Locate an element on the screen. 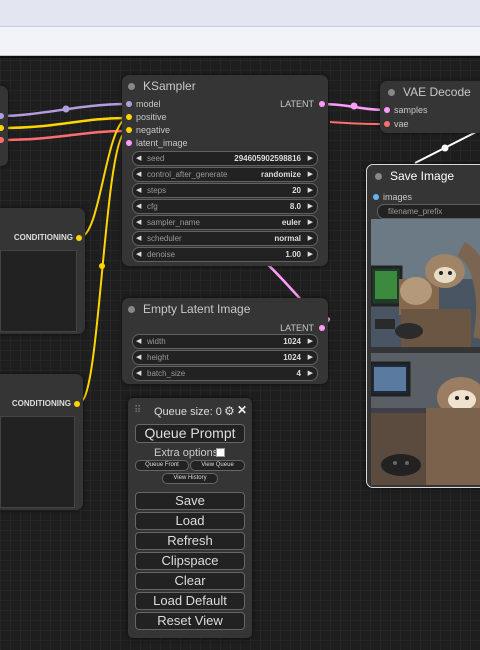 The width and height of the screenshot is (480, 650). sloth-image-1-art is located at coordinates (425, 283).